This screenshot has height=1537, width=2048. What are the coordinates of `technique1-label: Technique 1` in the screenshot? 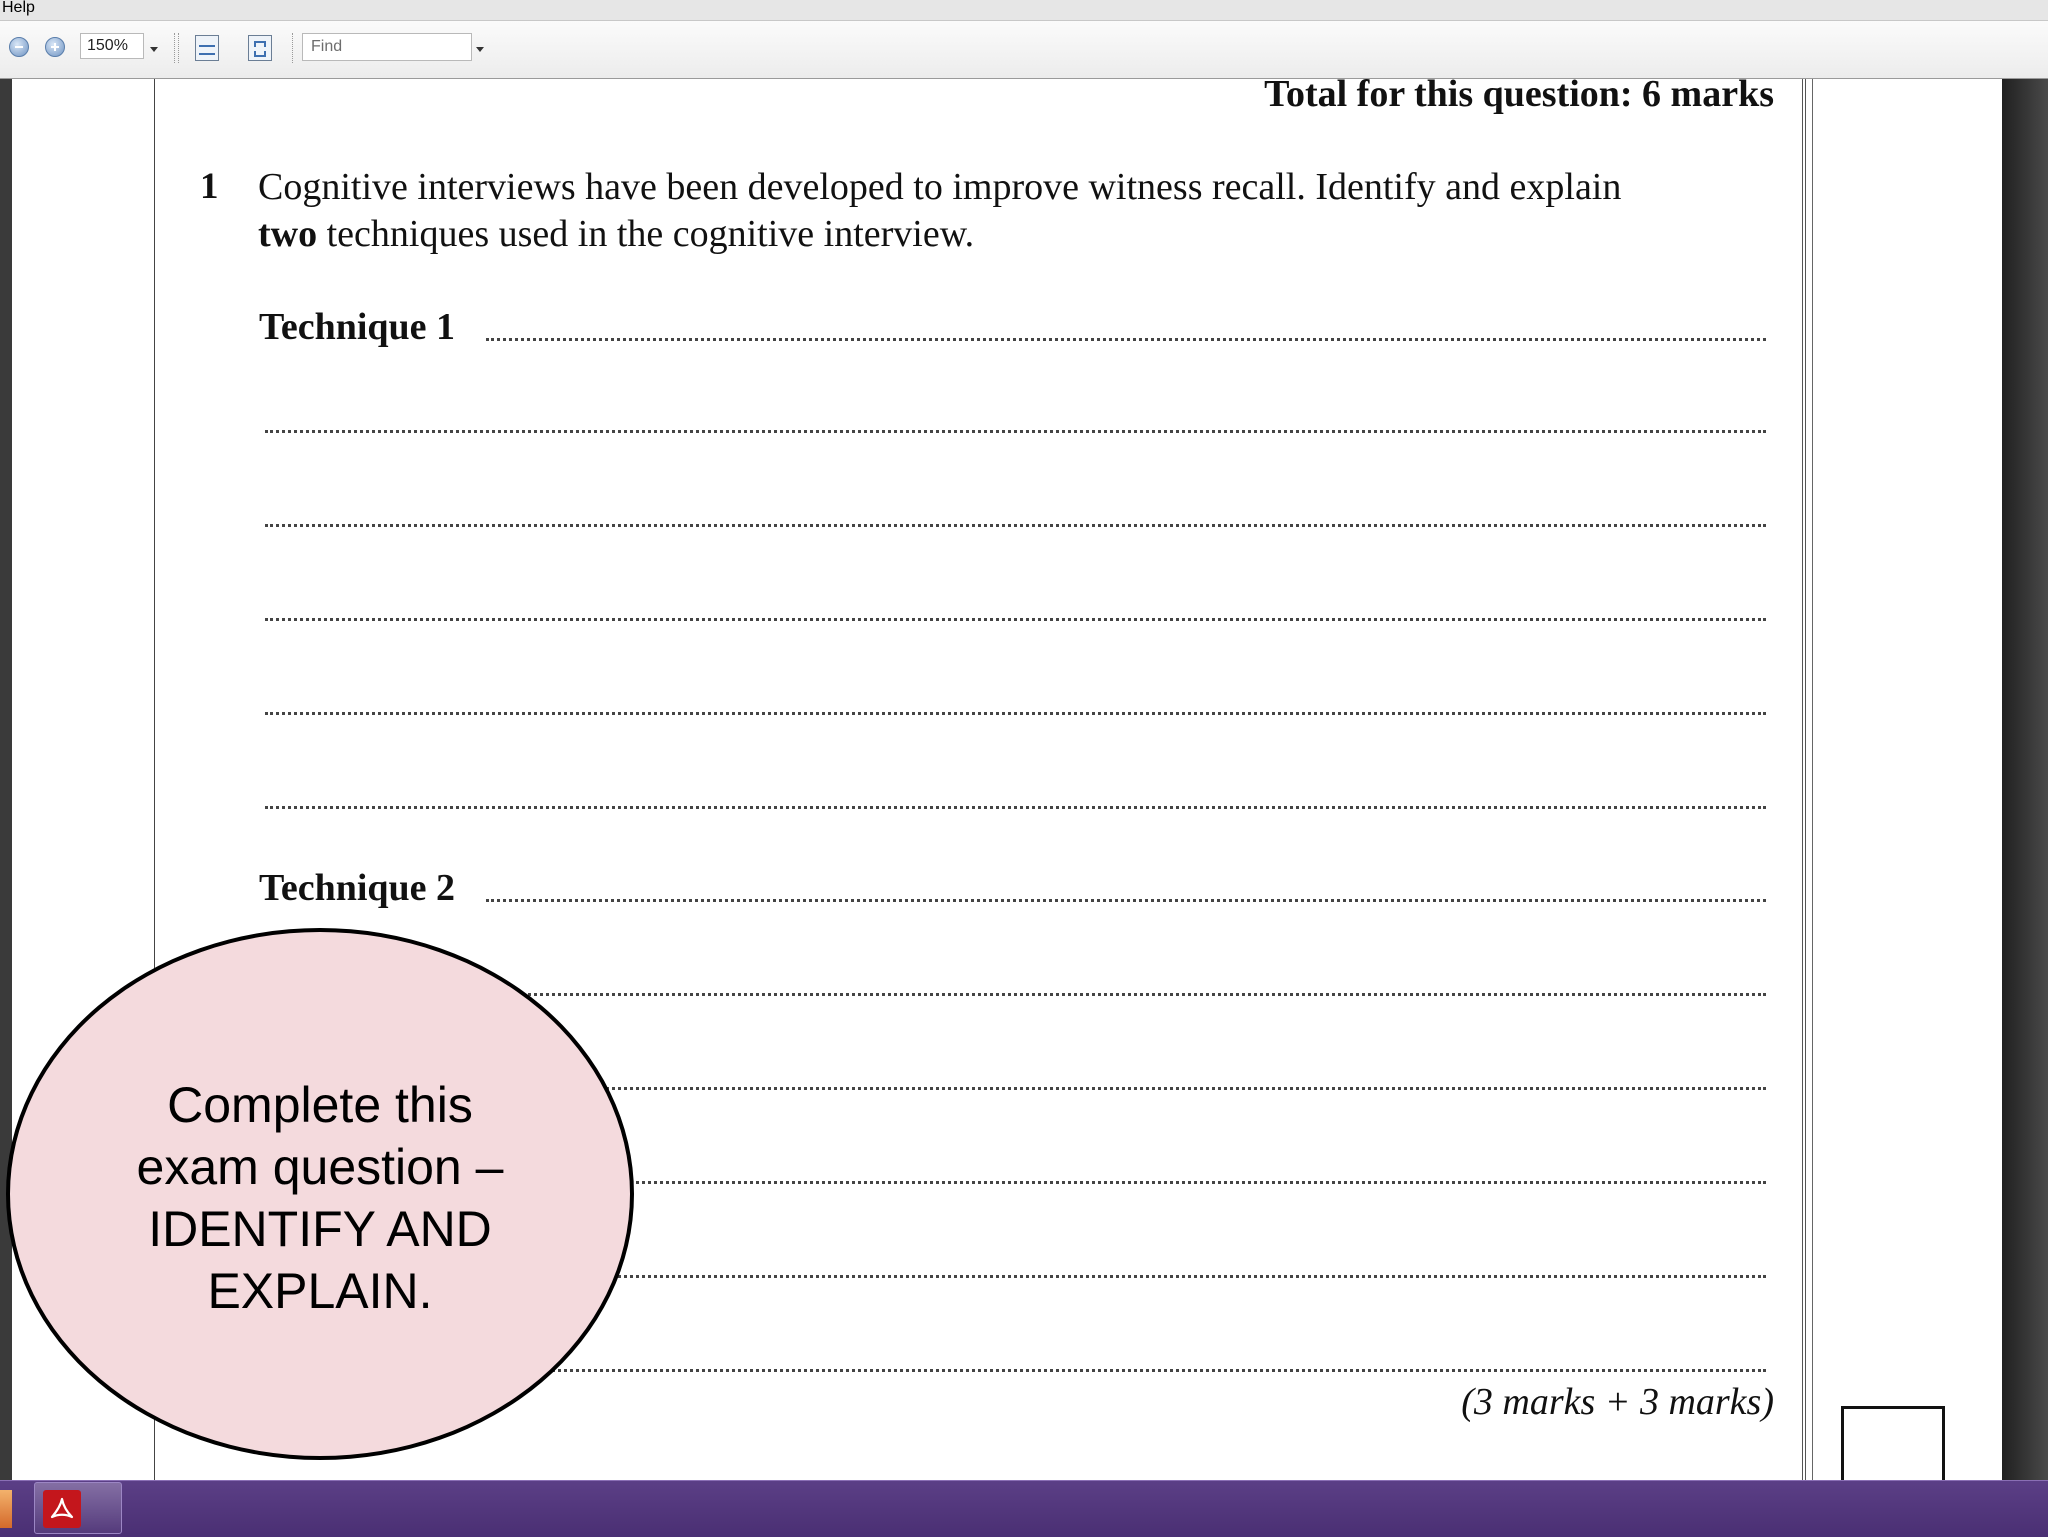 It's located at (357, 327).